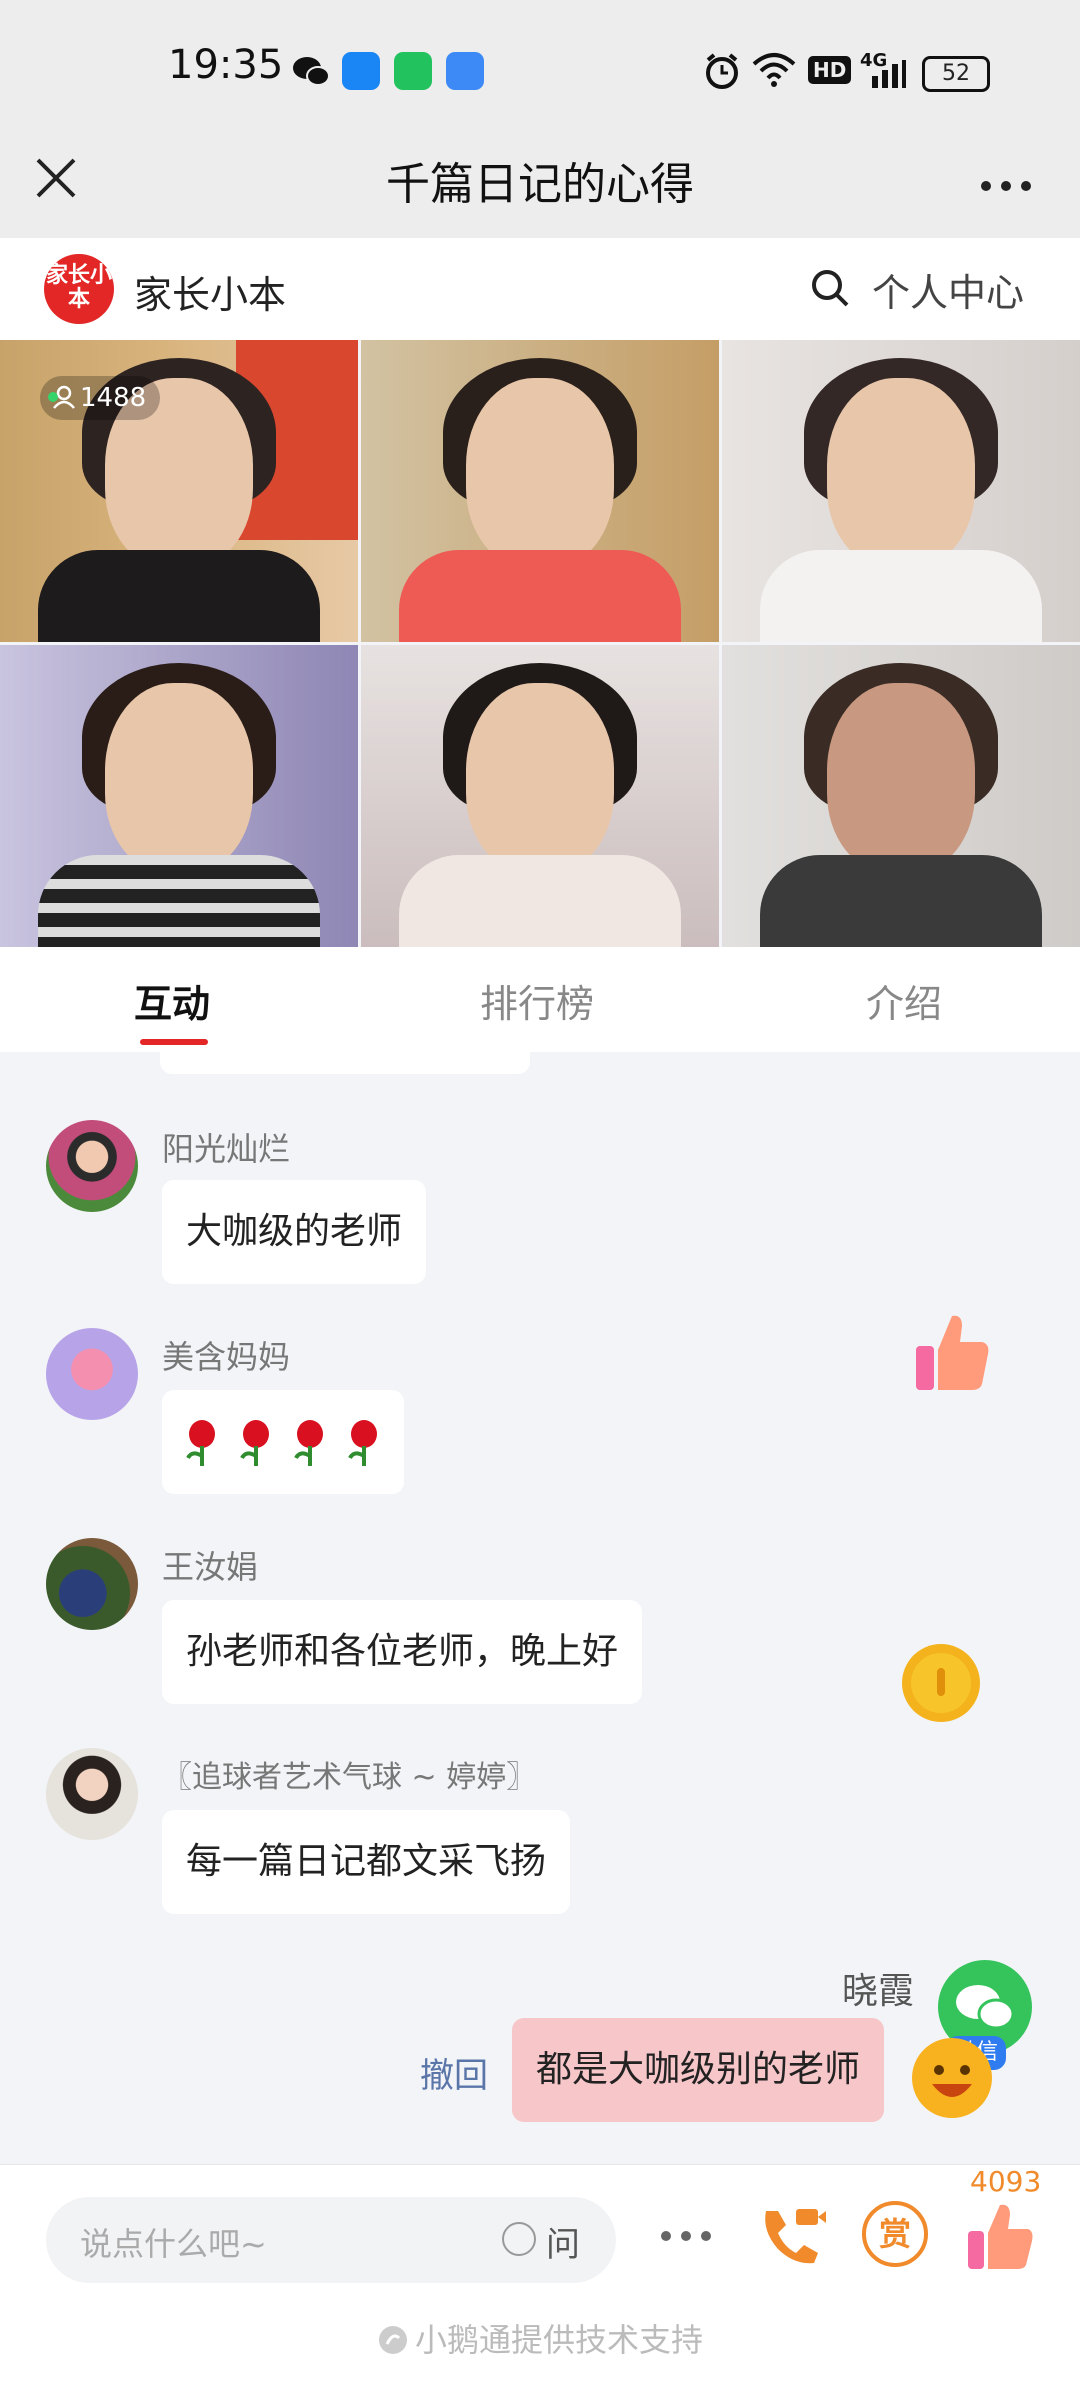  What do you see at coordinates (895, 2234) in the screenshot?
I see `reward-button: 赏` at bounding box center [895, 2234].